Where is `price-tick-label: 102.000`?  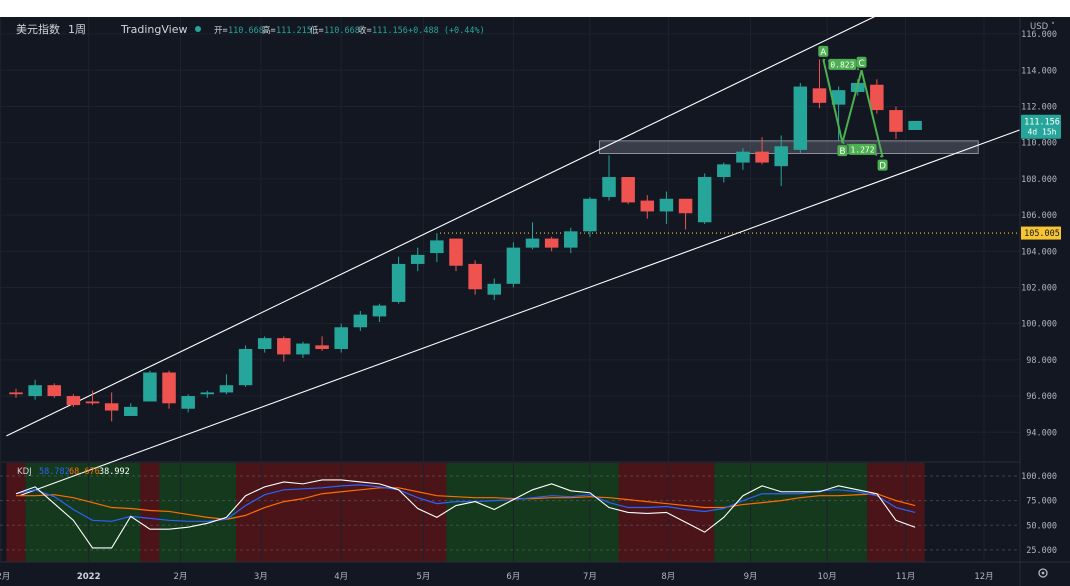 price-tick-label: 102.000 is located at coordinates (1039, 288).